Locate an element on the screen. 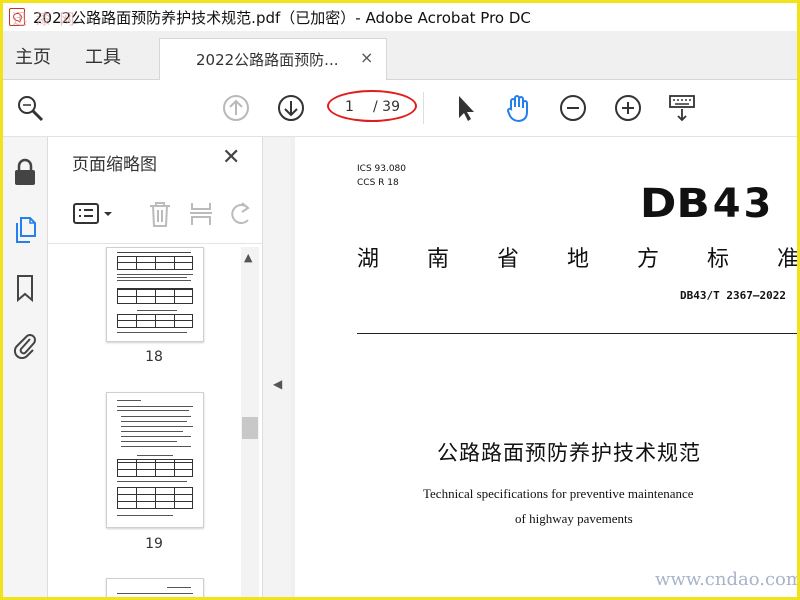 The image size is (800, 600). toolbar: 1 / 39 is located at coordinates (400, 108).